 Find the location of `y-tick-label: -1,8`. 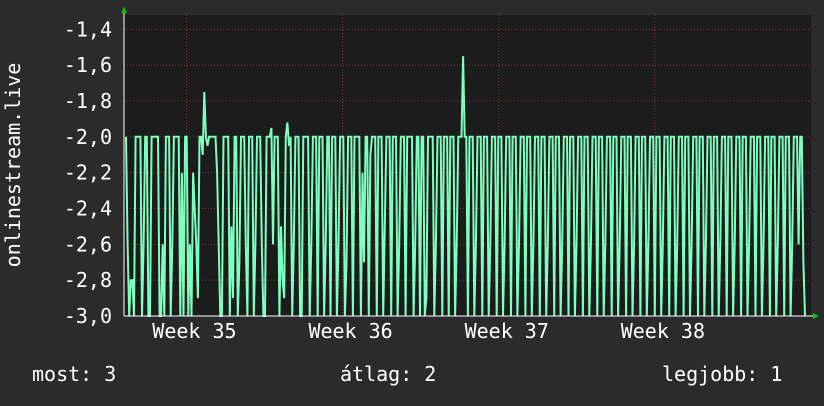

y-tick-label: -1,8 is located at coordinates (88, 101).